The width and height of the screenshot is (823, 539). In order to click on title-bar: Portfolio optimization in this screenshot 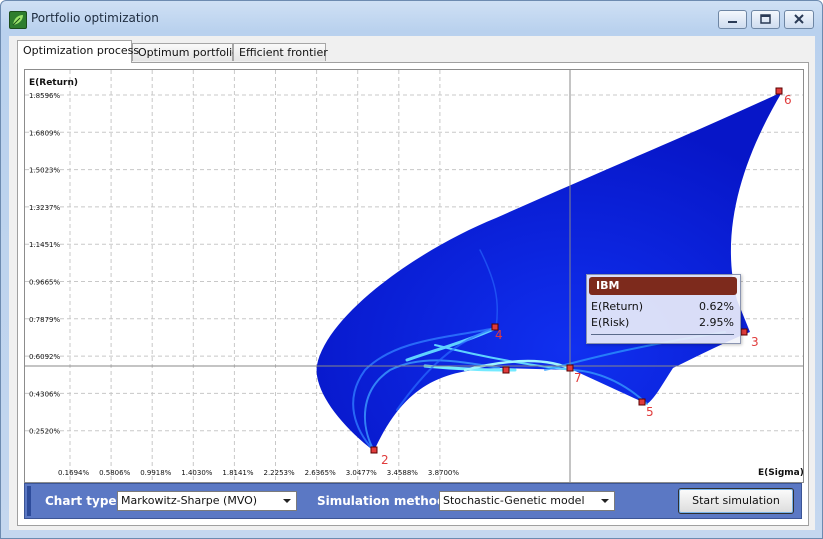, I will do `click(411, 18)`.